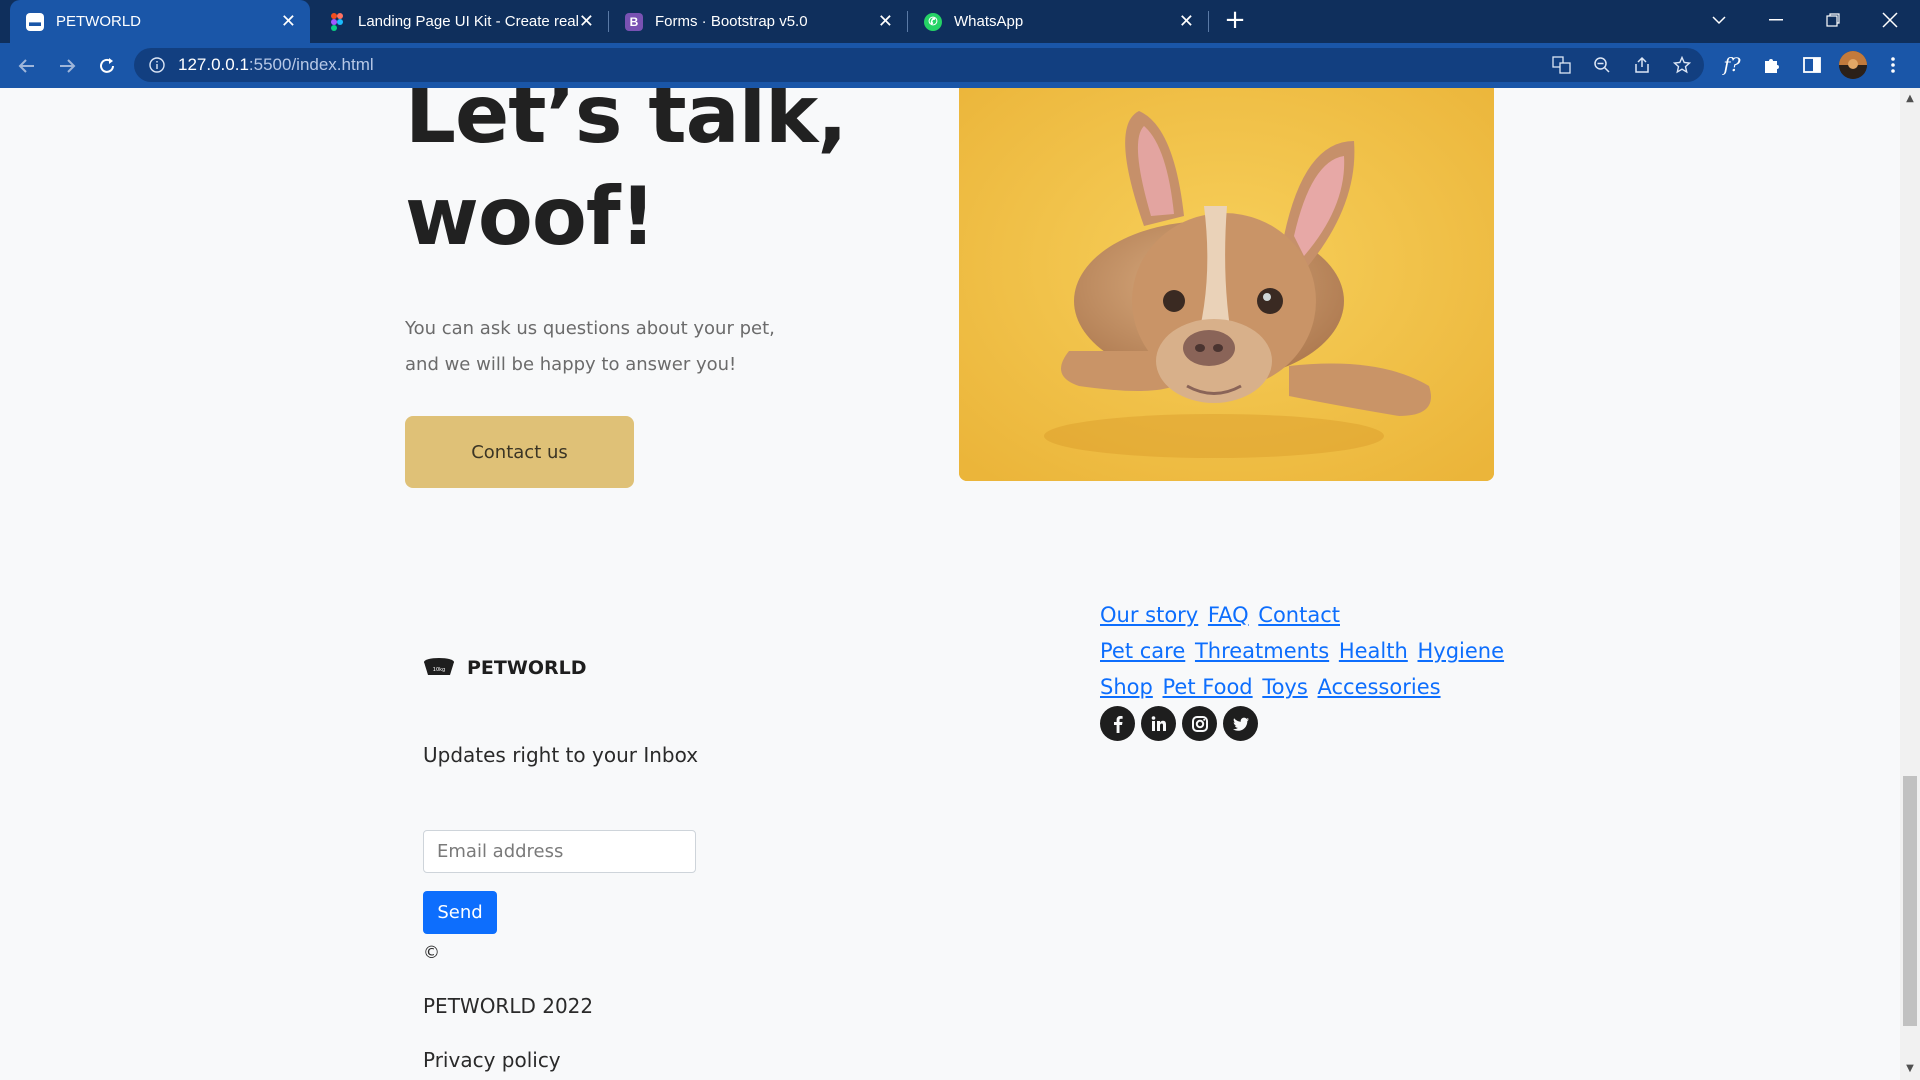 This screenshot has width=1920, height=1080. What do you see at coordinates (1910, 99) in the screenshot?
I see `scroll-up-icon: ▲` at bounding box center [1910, 99].